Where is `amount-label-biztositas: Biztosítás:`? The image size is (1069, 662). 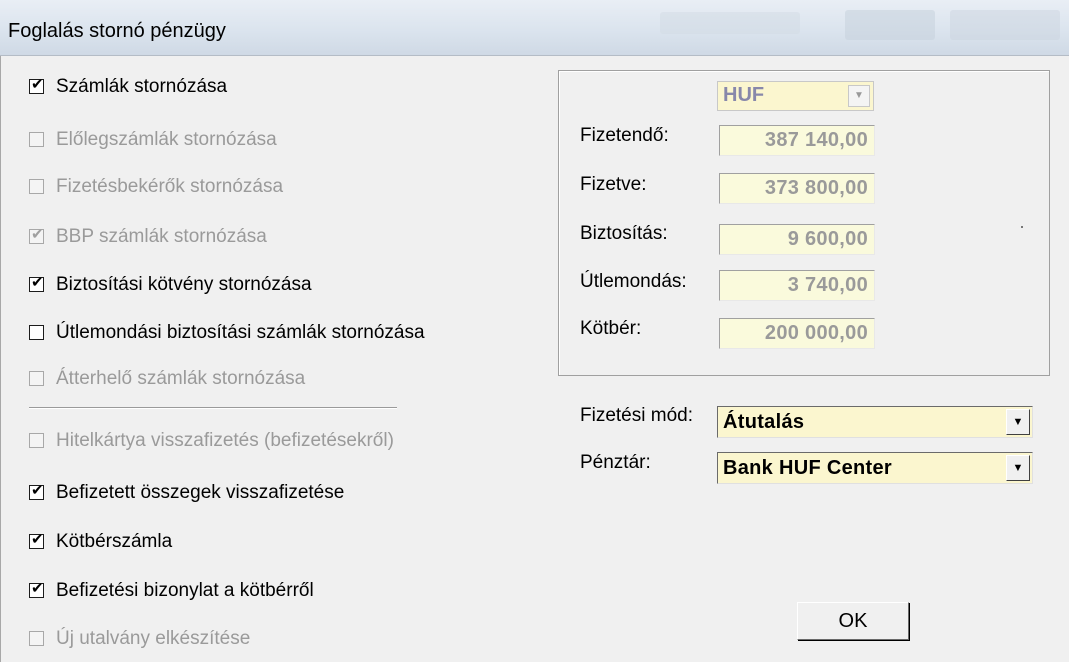
amount-label-biztositas: Biztosítás: is located at coordinates (624, 233).